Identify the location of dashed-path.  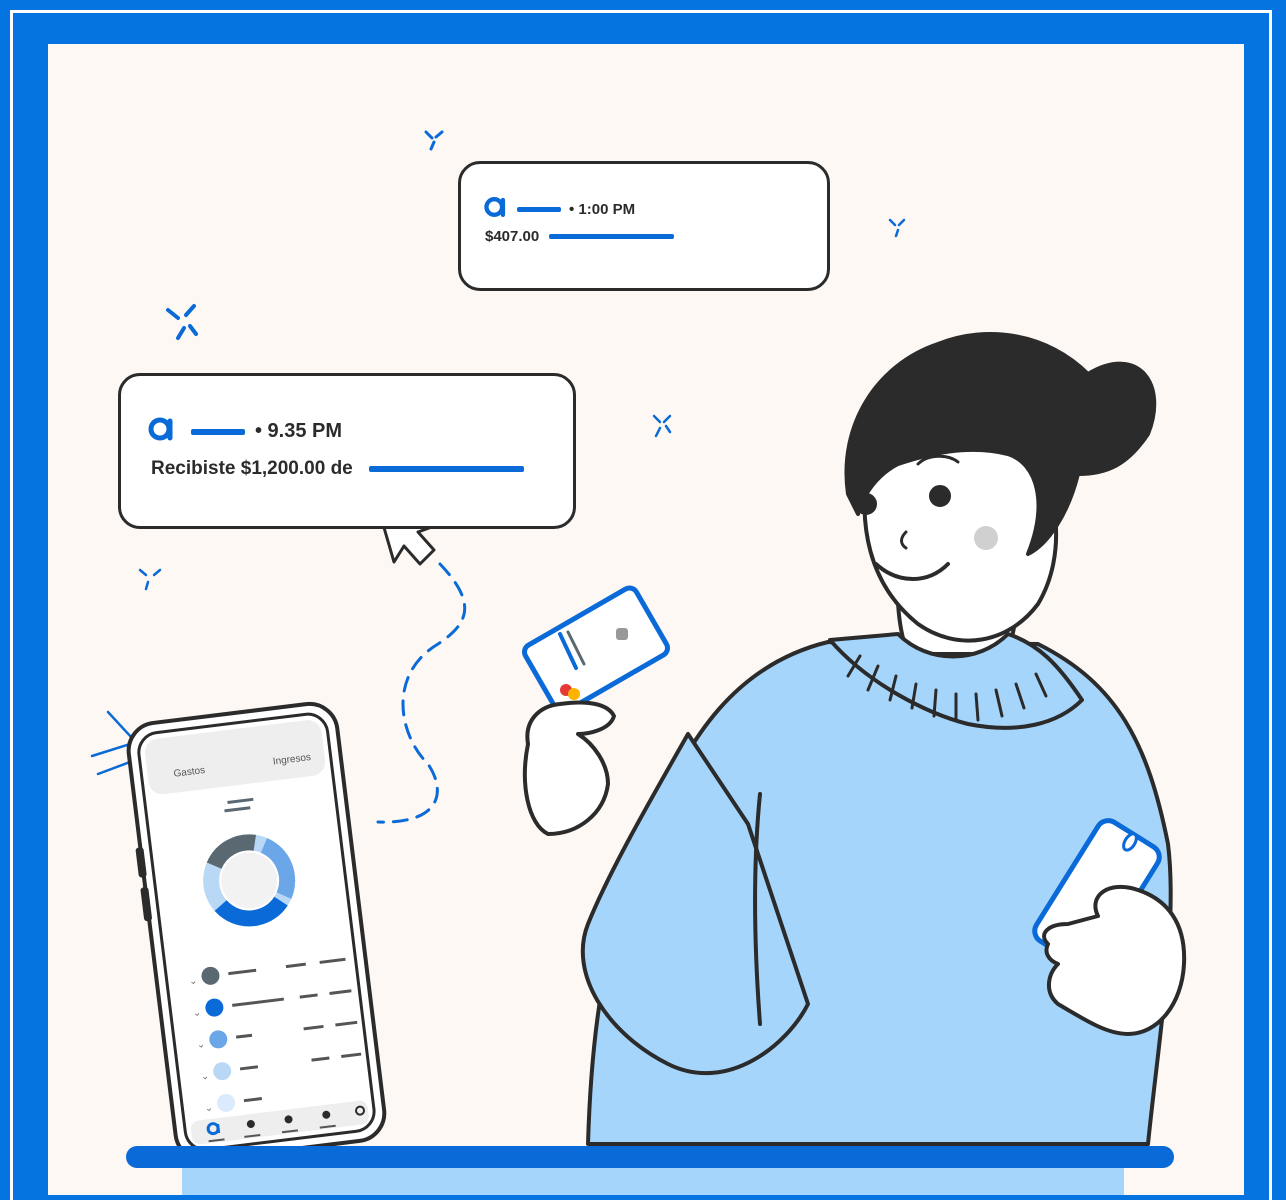
(421, 693).